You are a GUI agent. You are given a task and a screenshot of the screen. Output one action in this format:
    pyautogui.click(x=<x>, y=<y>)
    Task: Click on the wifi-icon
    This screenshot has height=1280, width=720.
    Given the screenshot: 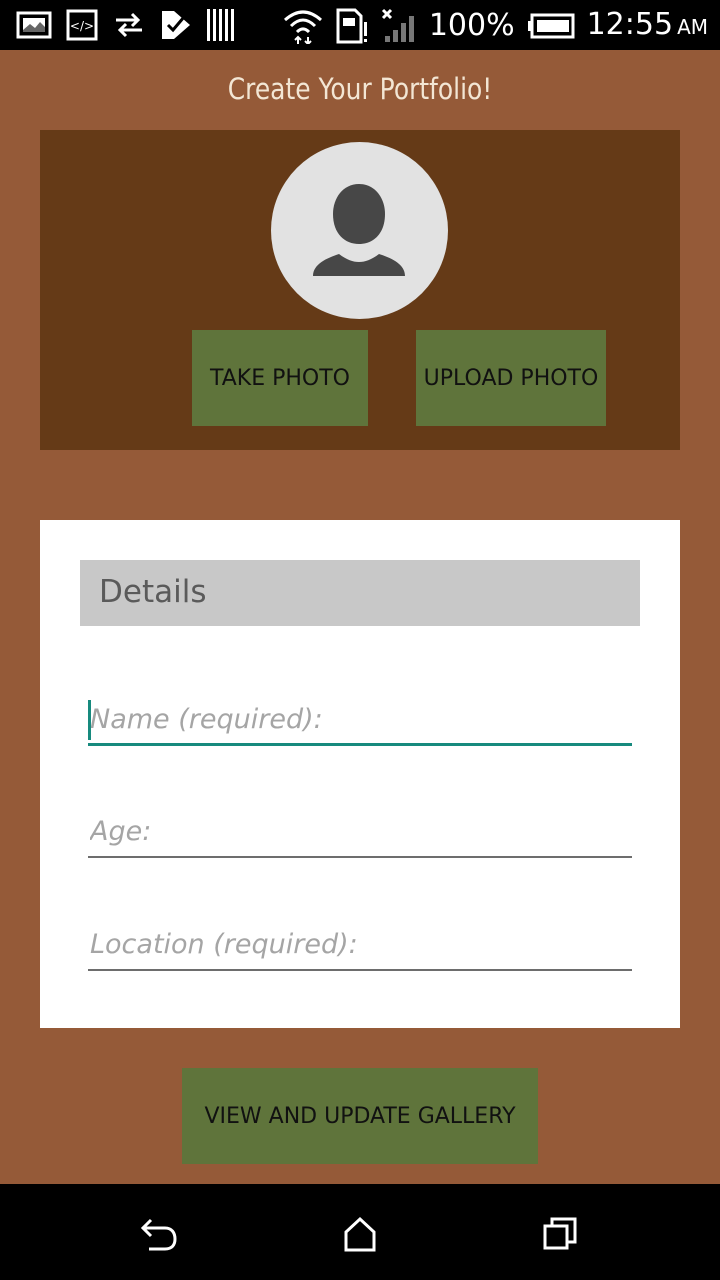 What is the action you would take?
    pyautogui.click(x=303, y=26)
    